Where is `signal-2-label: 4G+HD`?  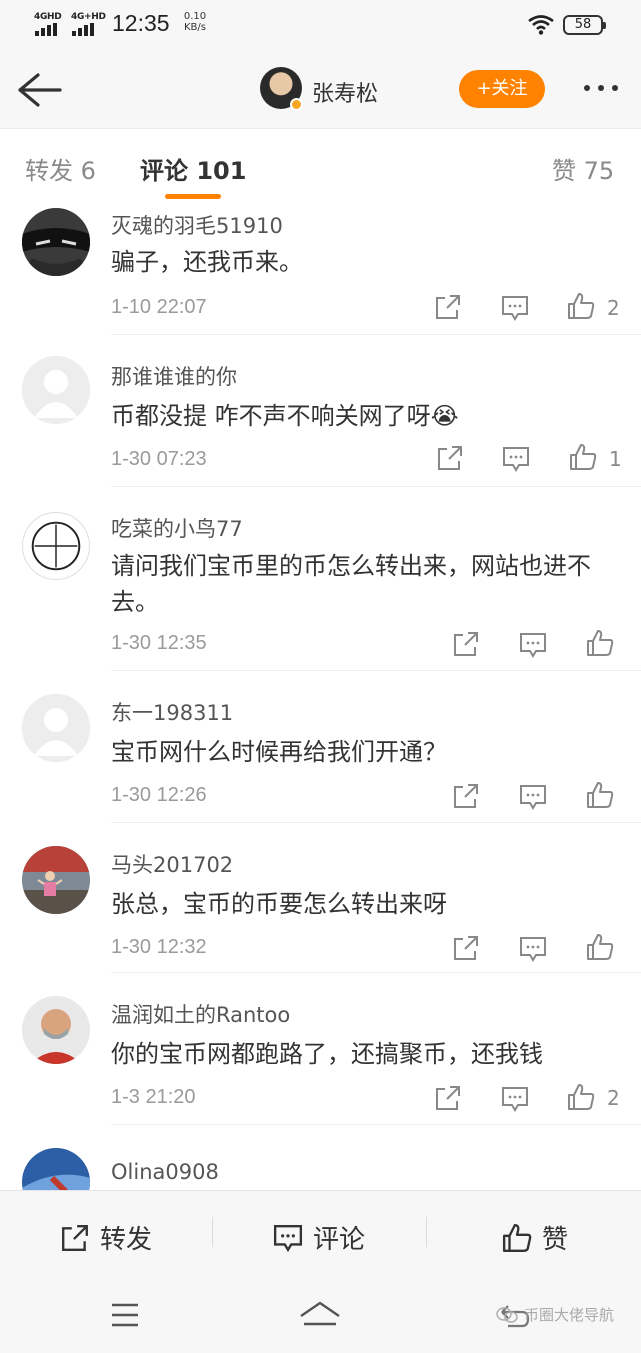 signal-2-label: 4G+HD is located at coordinates (88, 17).